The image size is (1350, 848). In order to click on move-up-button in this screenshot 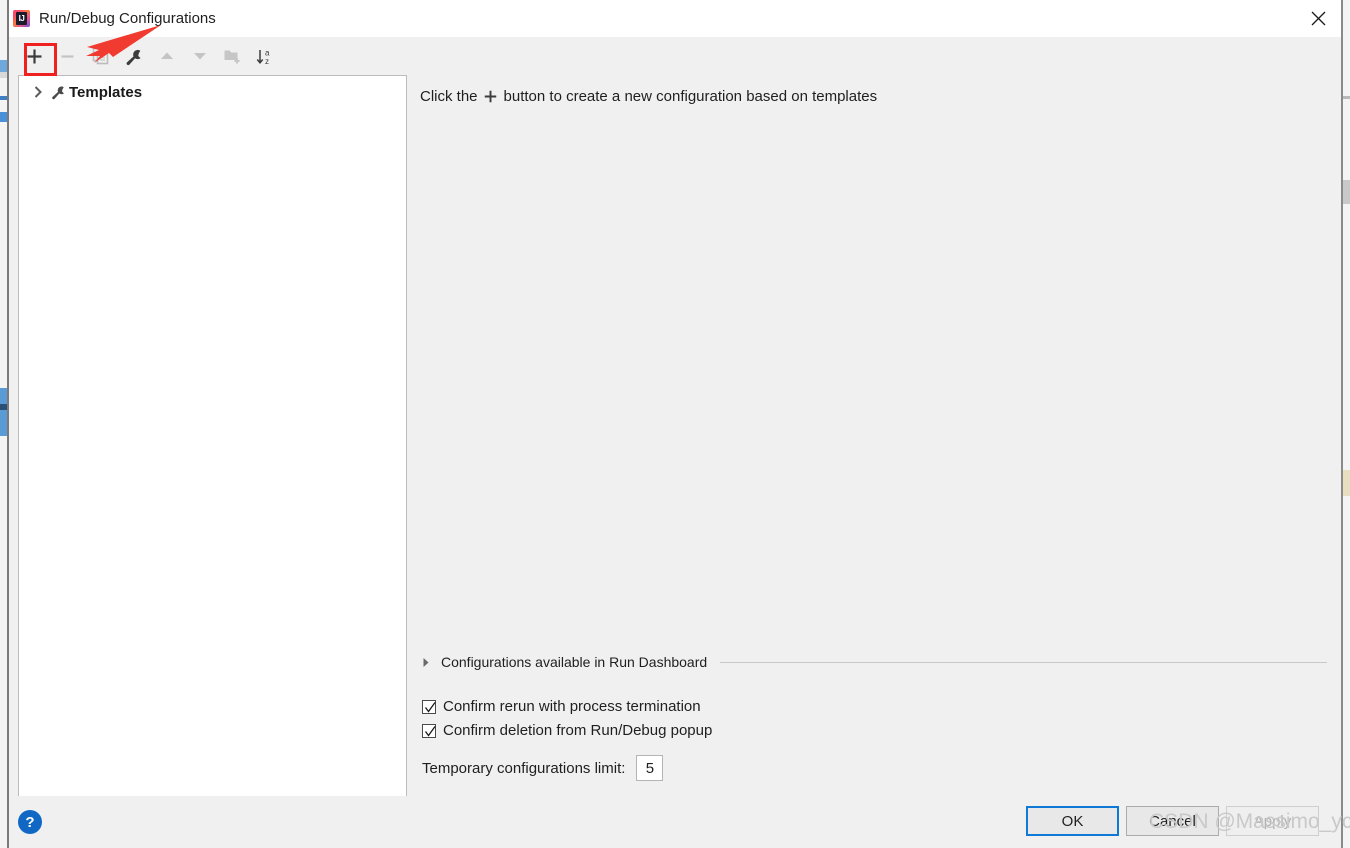, I will do `click(166, 56)`.